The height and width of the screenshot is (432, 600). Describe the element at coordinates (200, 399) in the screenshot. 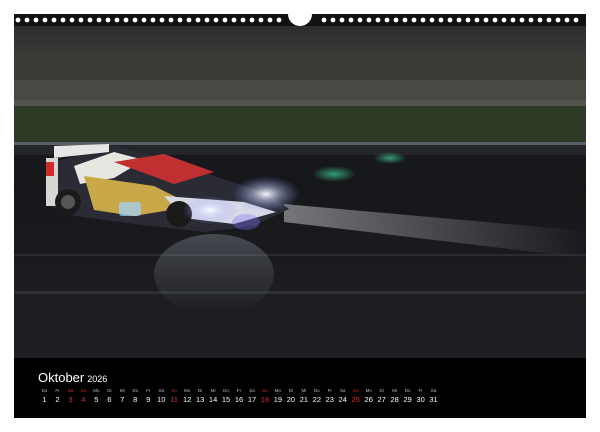

I see `day-cell: Di 13` at that location.